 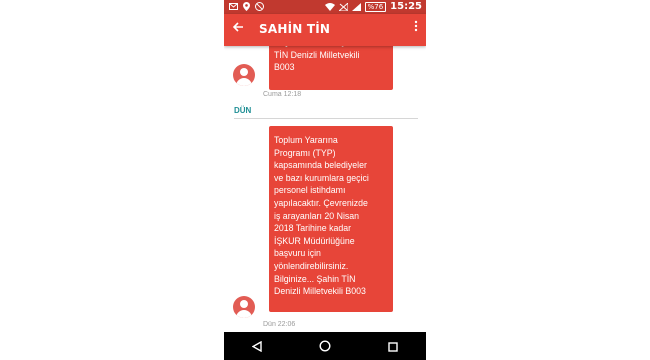 I want to click on message-timestamp: Dün 22:06, so click(x=279, y=324).